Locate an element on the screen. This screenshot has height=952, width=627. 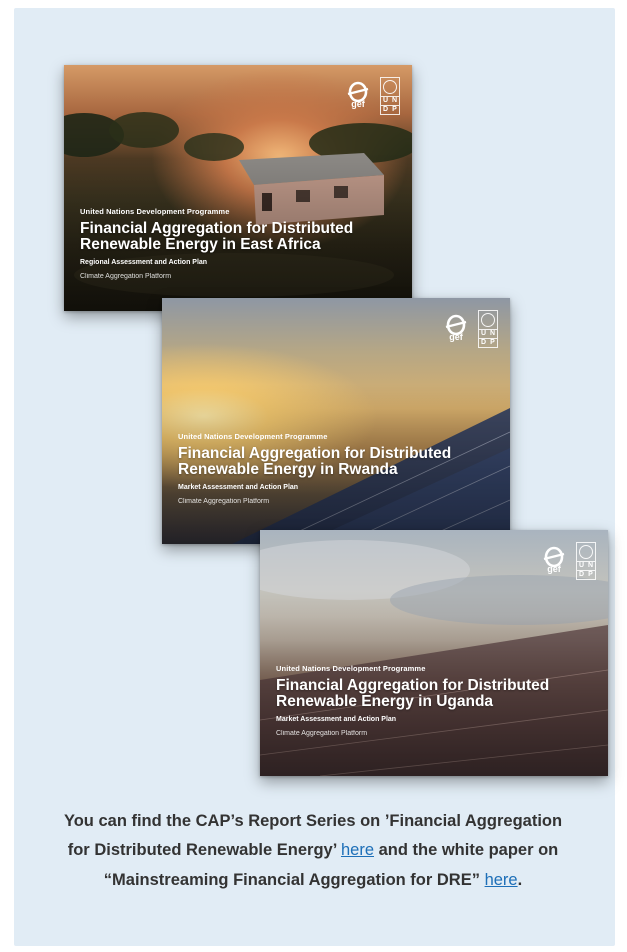
white-paper-link: here is located at coordinates (501, 880).